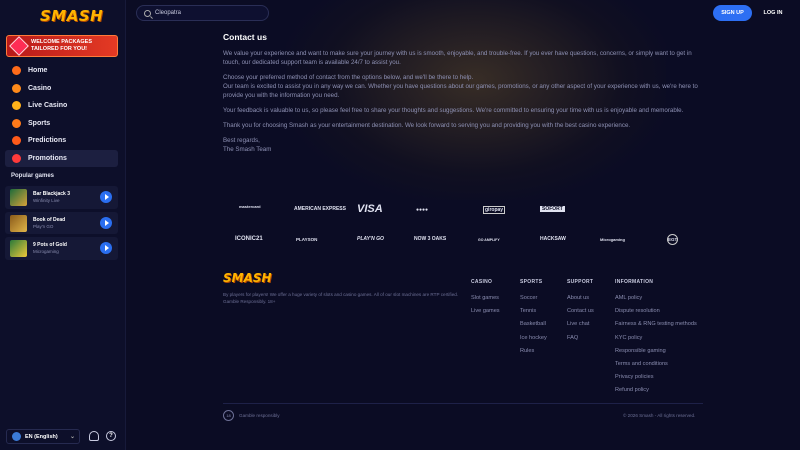 Image resolution: width=800 pixels, height=450 pixels. What do you see at coordinates (16, 158) in the screenshot?
I see `promotions-icon` at bounding box center [16, 158].